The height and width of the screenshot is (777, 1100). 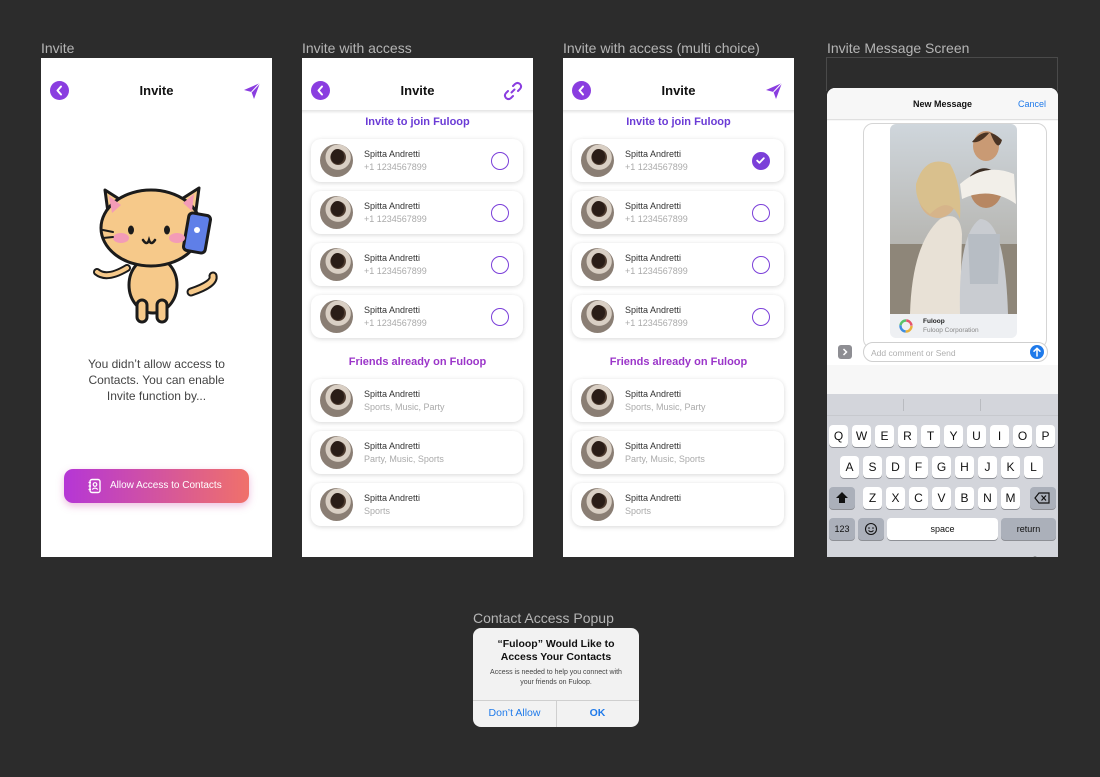 What do you see at coordinates (861, 436) in the screenshot?
I see `key: W` at bounding box center [861, 436].